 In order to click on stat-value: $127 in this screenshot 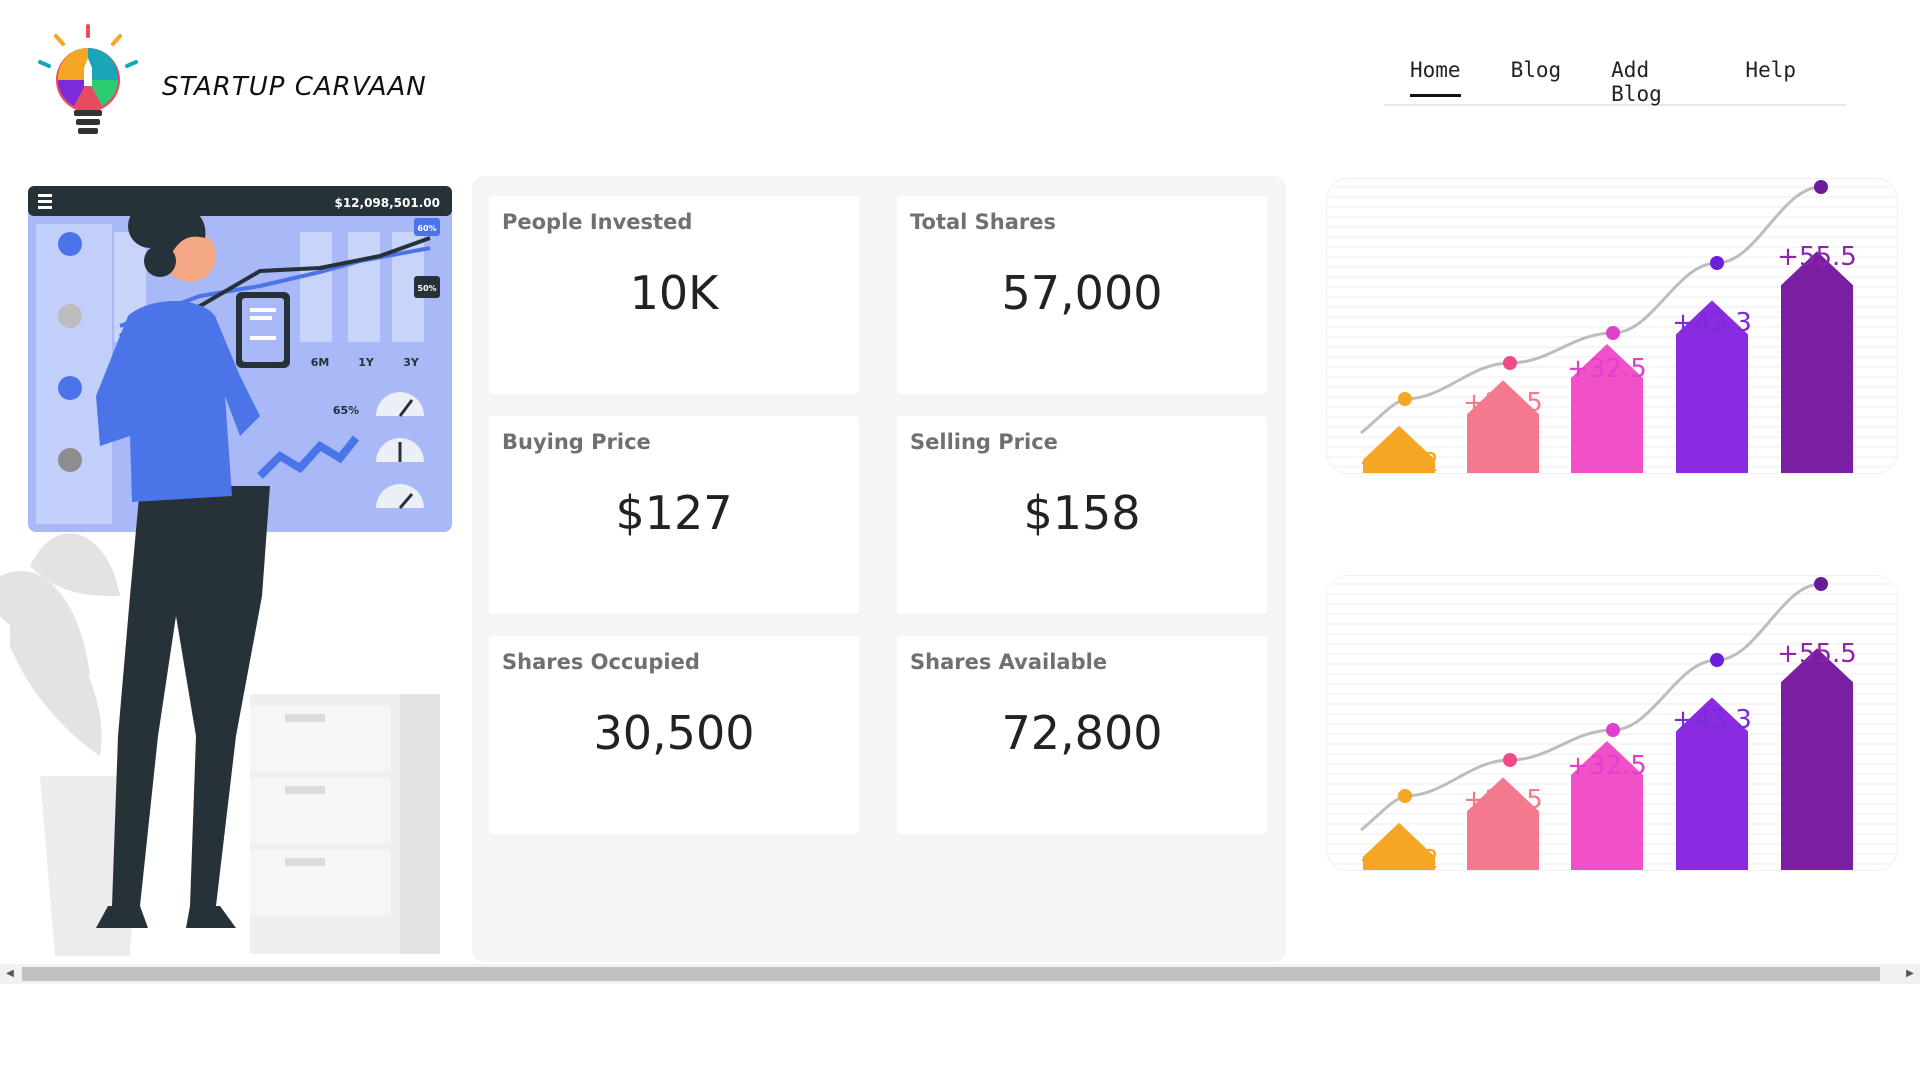, I will do `click(674, 513)`.